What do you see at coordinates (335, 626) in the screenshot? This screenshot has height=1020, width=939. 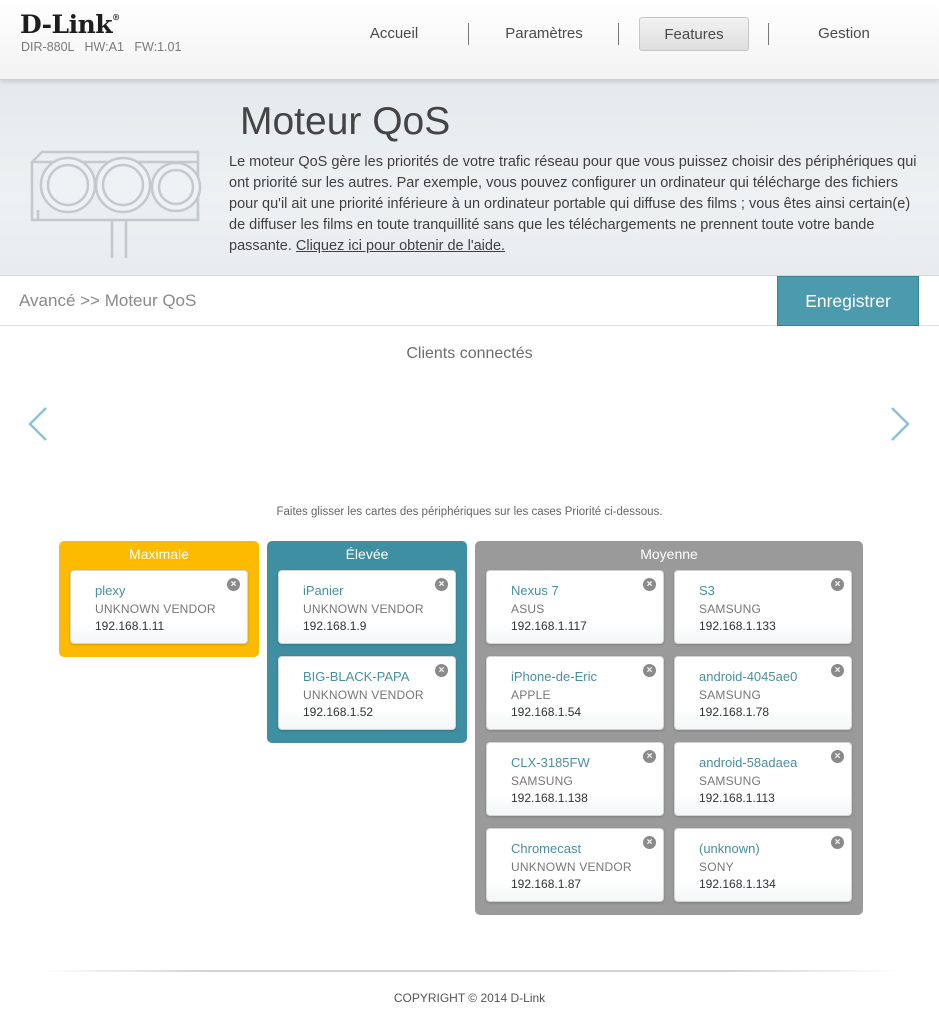 I see `device-ip: 192.168.1.9` at bounding box center [335, 626].